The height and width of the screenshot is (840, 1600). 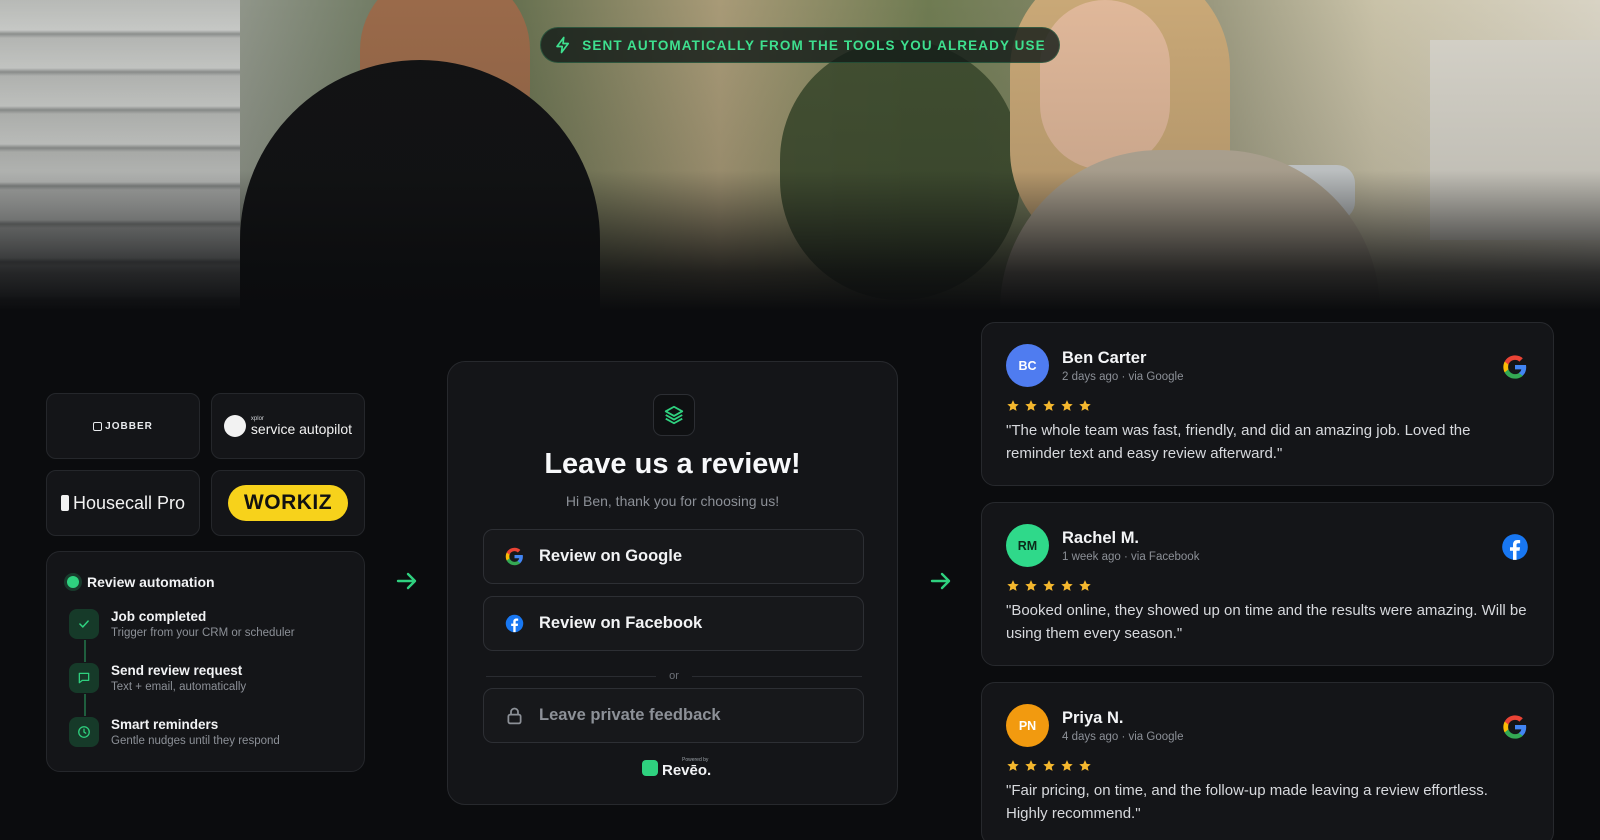 I want to click on workiz-logo-tile: WORKIZ, so click(x=288, y=503).